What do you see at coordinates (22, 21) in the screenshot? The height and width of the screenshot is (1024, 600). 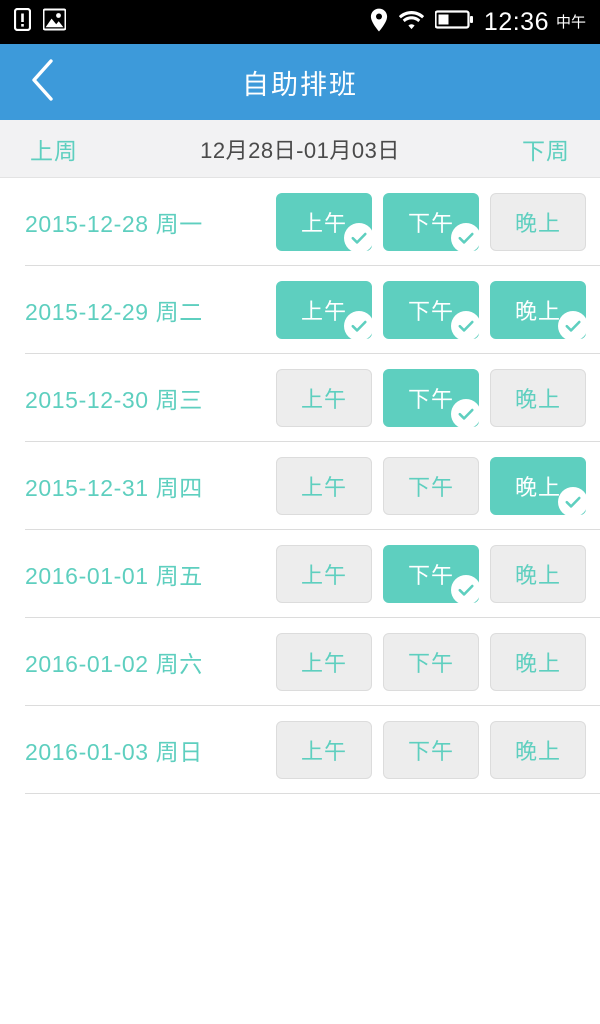 I see `sim-alert-icon` at bounding box center [22, 21].